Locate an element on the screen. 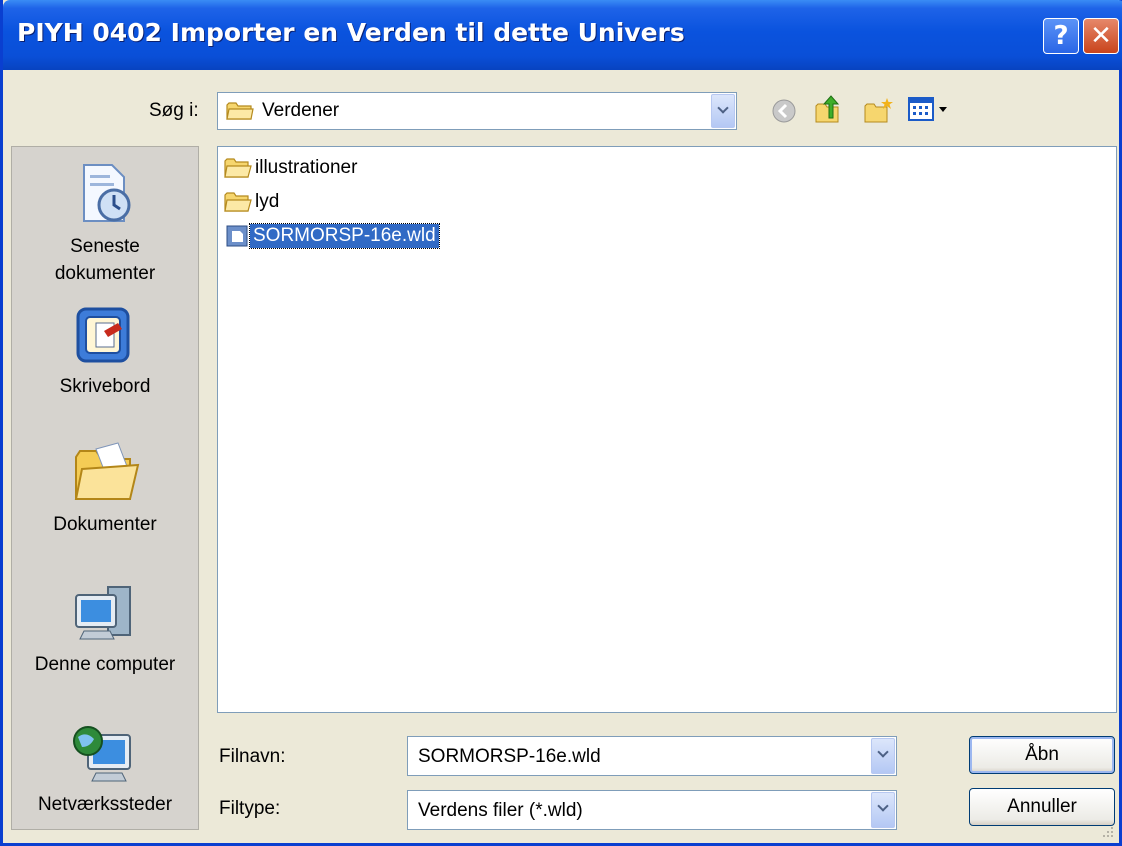 Image resolution: width=1122 pixels, height=846 pixels. my-documents-icon is located at coordinates (107, 471).